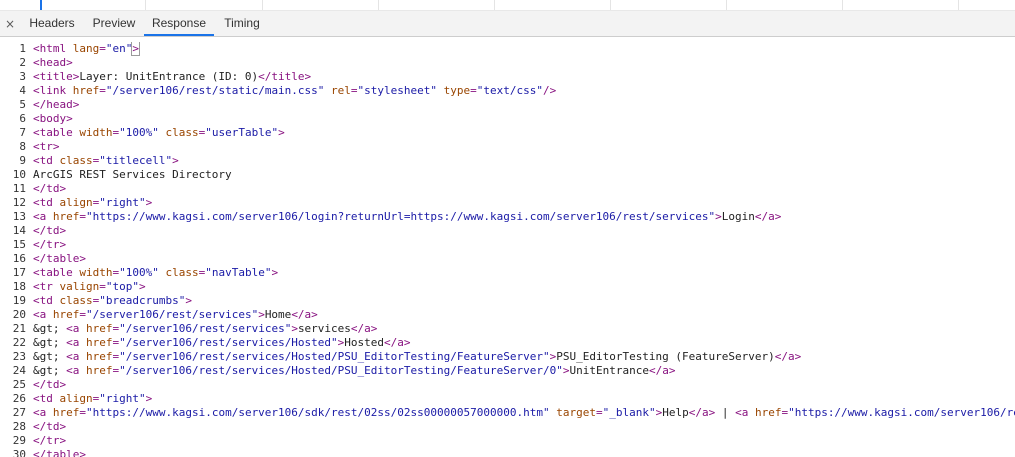  I want to click on attribute-value-token: "text/css", so click(510, 90).